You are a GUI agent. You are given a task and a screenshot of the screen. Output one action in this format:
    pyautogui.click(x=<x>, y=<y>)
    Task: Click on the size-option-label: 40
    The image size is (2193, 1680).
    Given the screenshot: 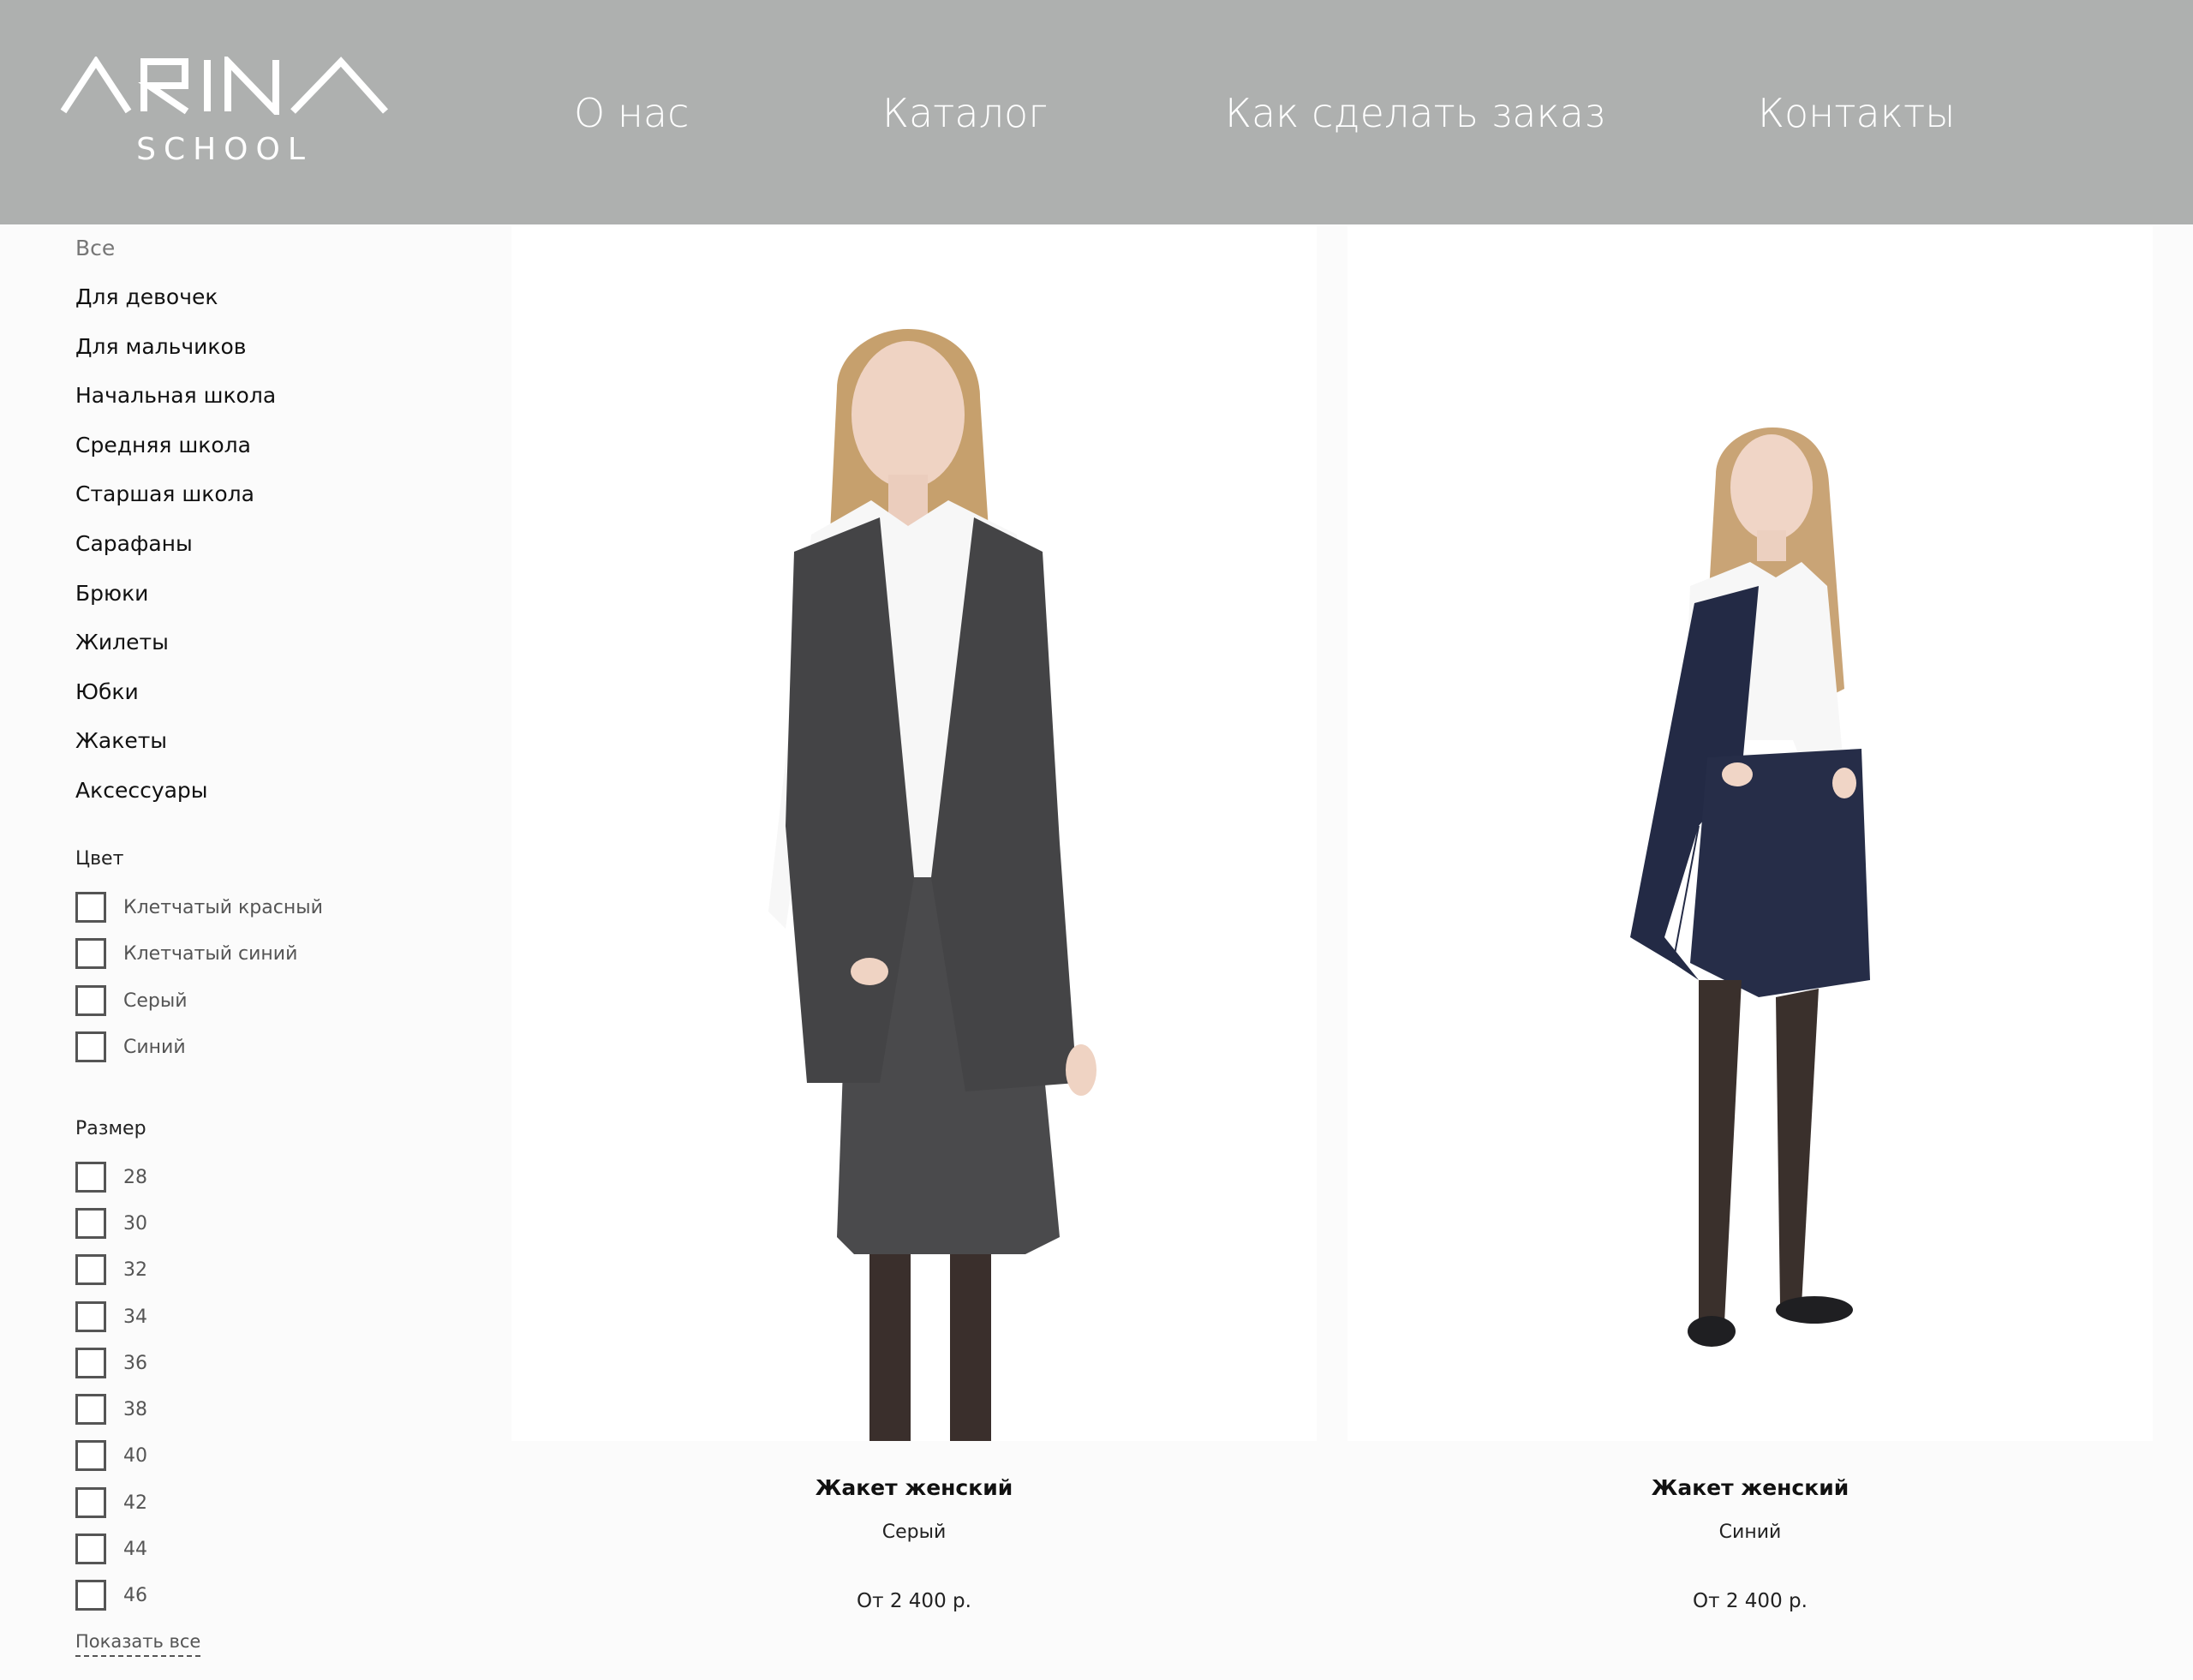 What is the action you would take?
    pyautogui.click(x=135, y=1455)
    